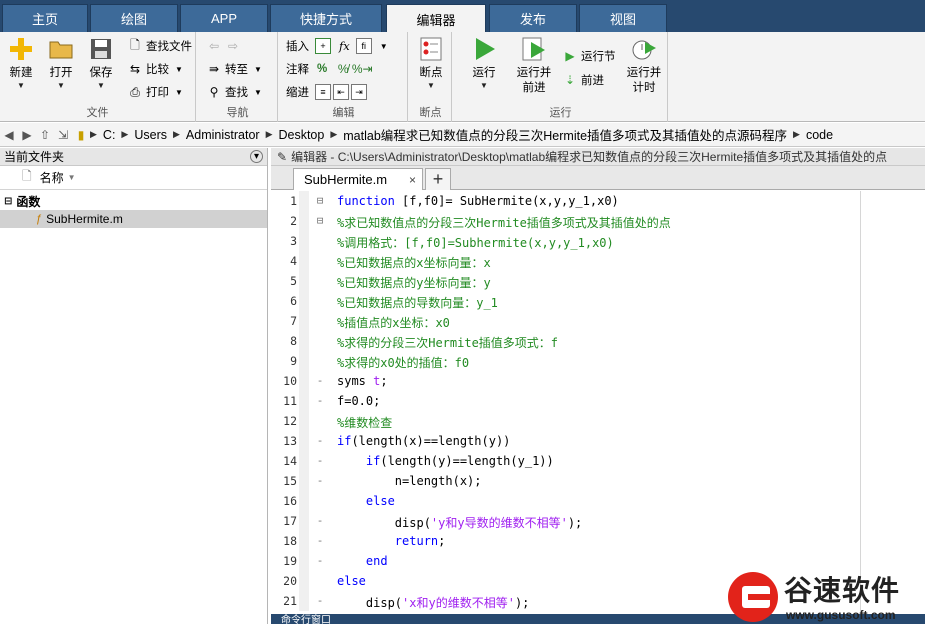 Image resolution: width=925 pixels, height=624 pixels. Describe the element at coordinates (293, 201) in the screenshot. I see `line-number: 1` at that location.